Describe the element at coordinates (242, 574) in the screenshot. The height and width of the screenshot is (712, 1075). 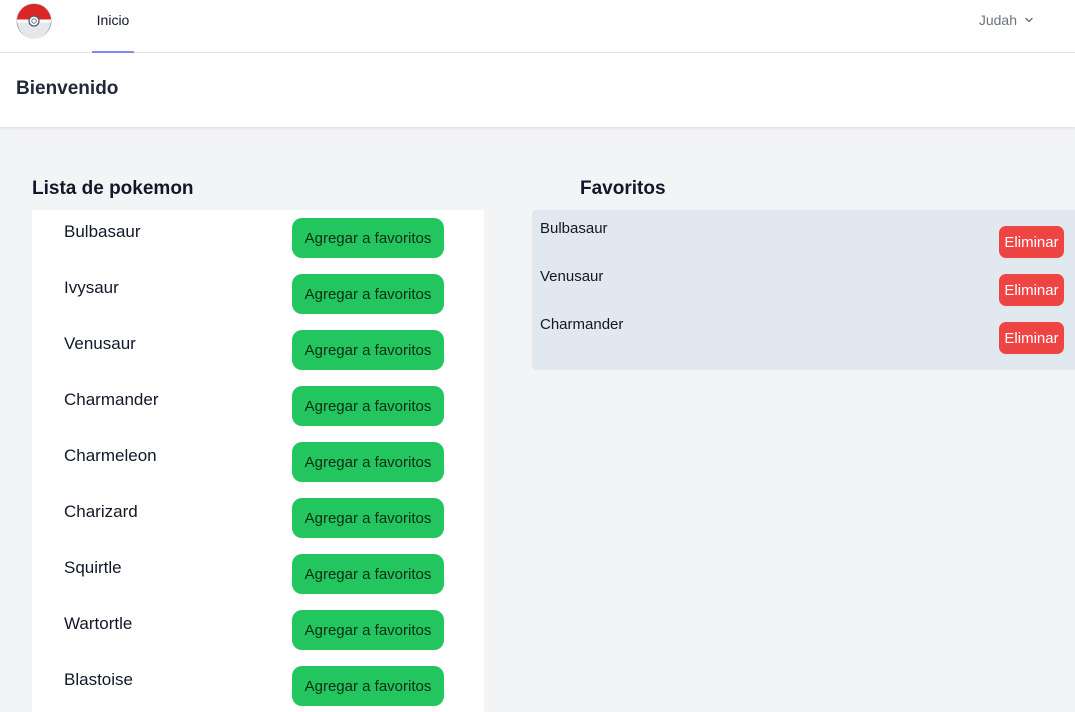
I see `pokemon-list-item: Squirtle Agregar a favoritos` at that location.